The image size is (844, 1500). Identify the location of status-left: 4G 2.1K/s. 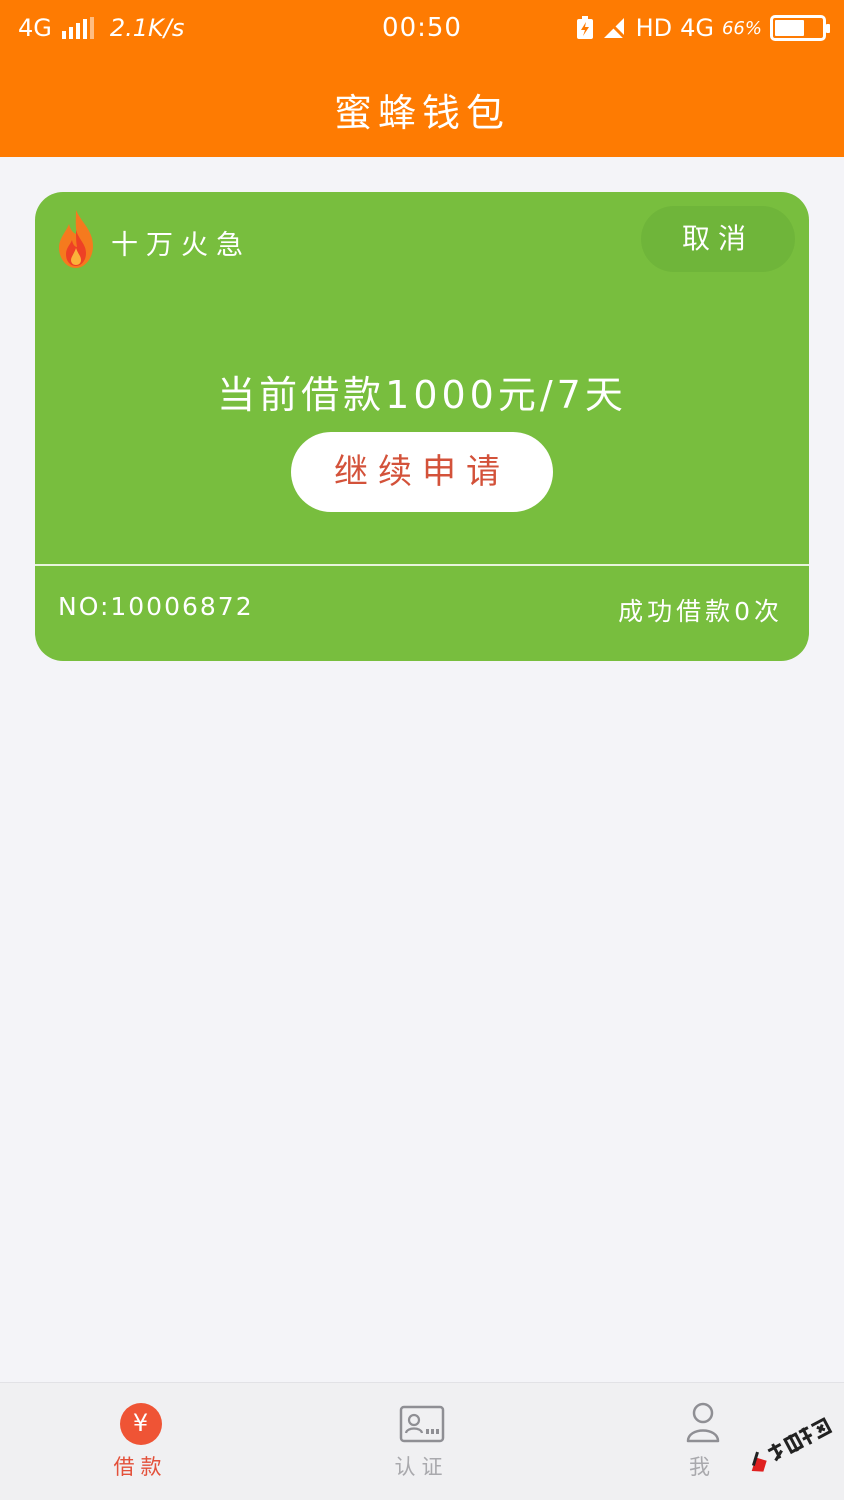
(168, 28).